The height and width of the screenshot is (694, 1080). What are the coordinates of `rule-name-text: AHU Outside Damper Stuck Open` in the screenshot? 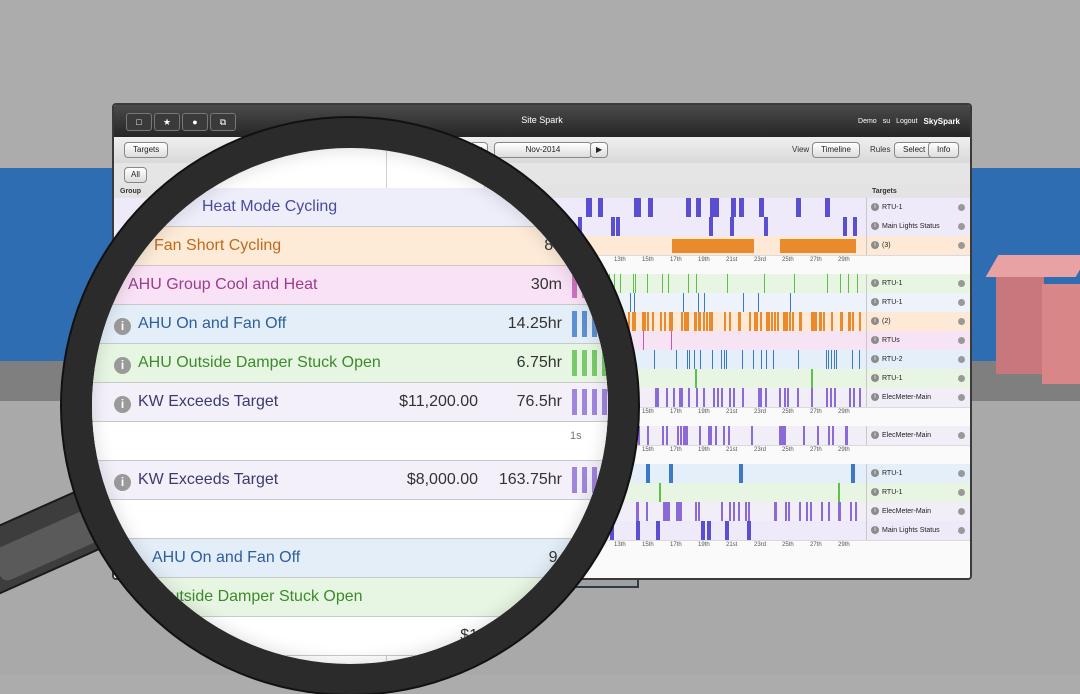 It's located at (259, 362).